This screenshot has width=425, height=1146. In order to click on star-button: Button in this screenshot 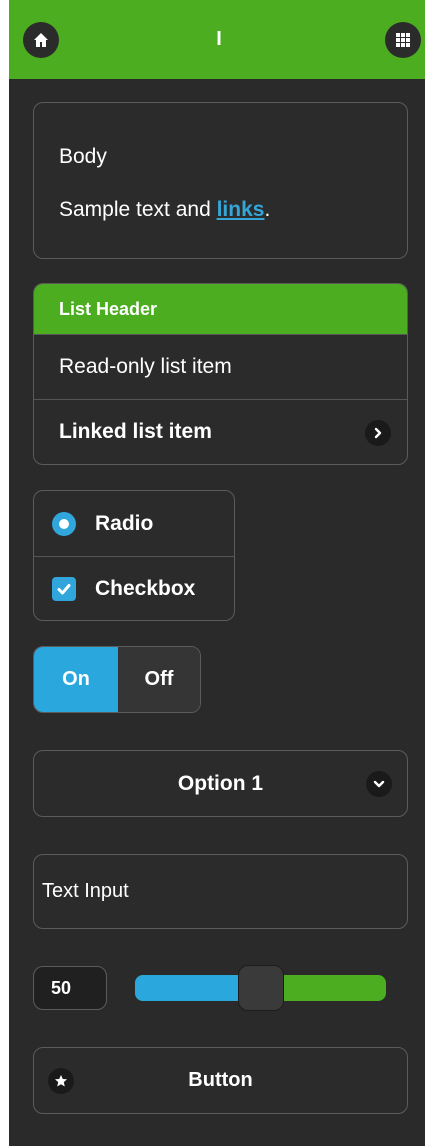, I will do `click(220, 1080)`.